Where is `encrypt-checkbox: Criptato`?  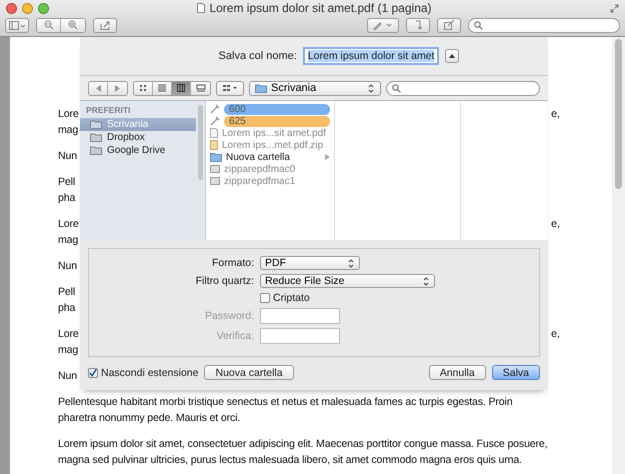 encrypt-checkbox: Criptato is located at coordinates (399, 298).